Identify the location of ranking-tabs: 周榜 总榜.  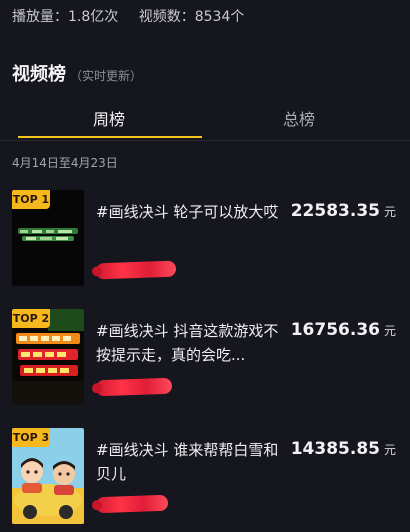
(205, 120).